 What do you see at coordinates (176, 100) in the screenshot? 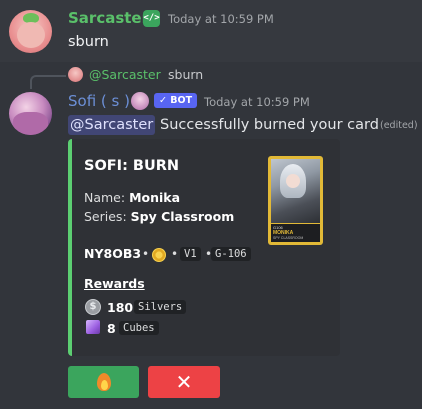
I see `bot-badge: ✓ BOT` at bounding box center [176, 100].